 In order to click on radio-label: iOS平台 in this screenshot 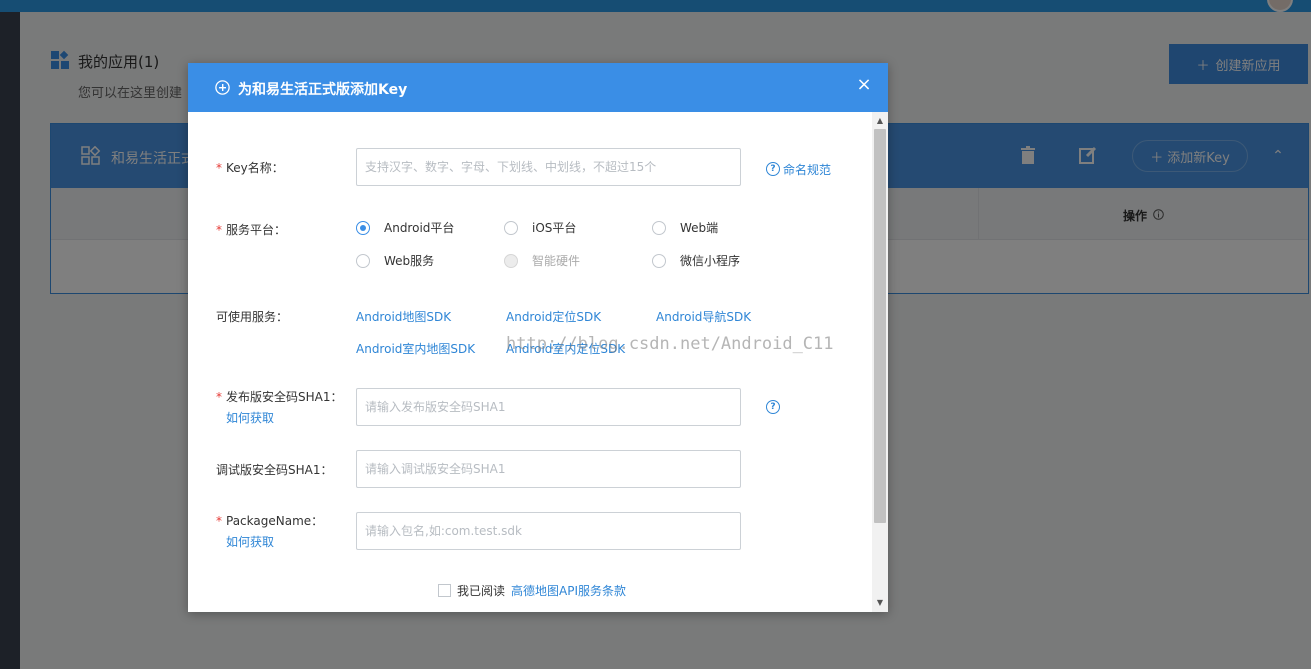, I will do `click(554, 228)`.